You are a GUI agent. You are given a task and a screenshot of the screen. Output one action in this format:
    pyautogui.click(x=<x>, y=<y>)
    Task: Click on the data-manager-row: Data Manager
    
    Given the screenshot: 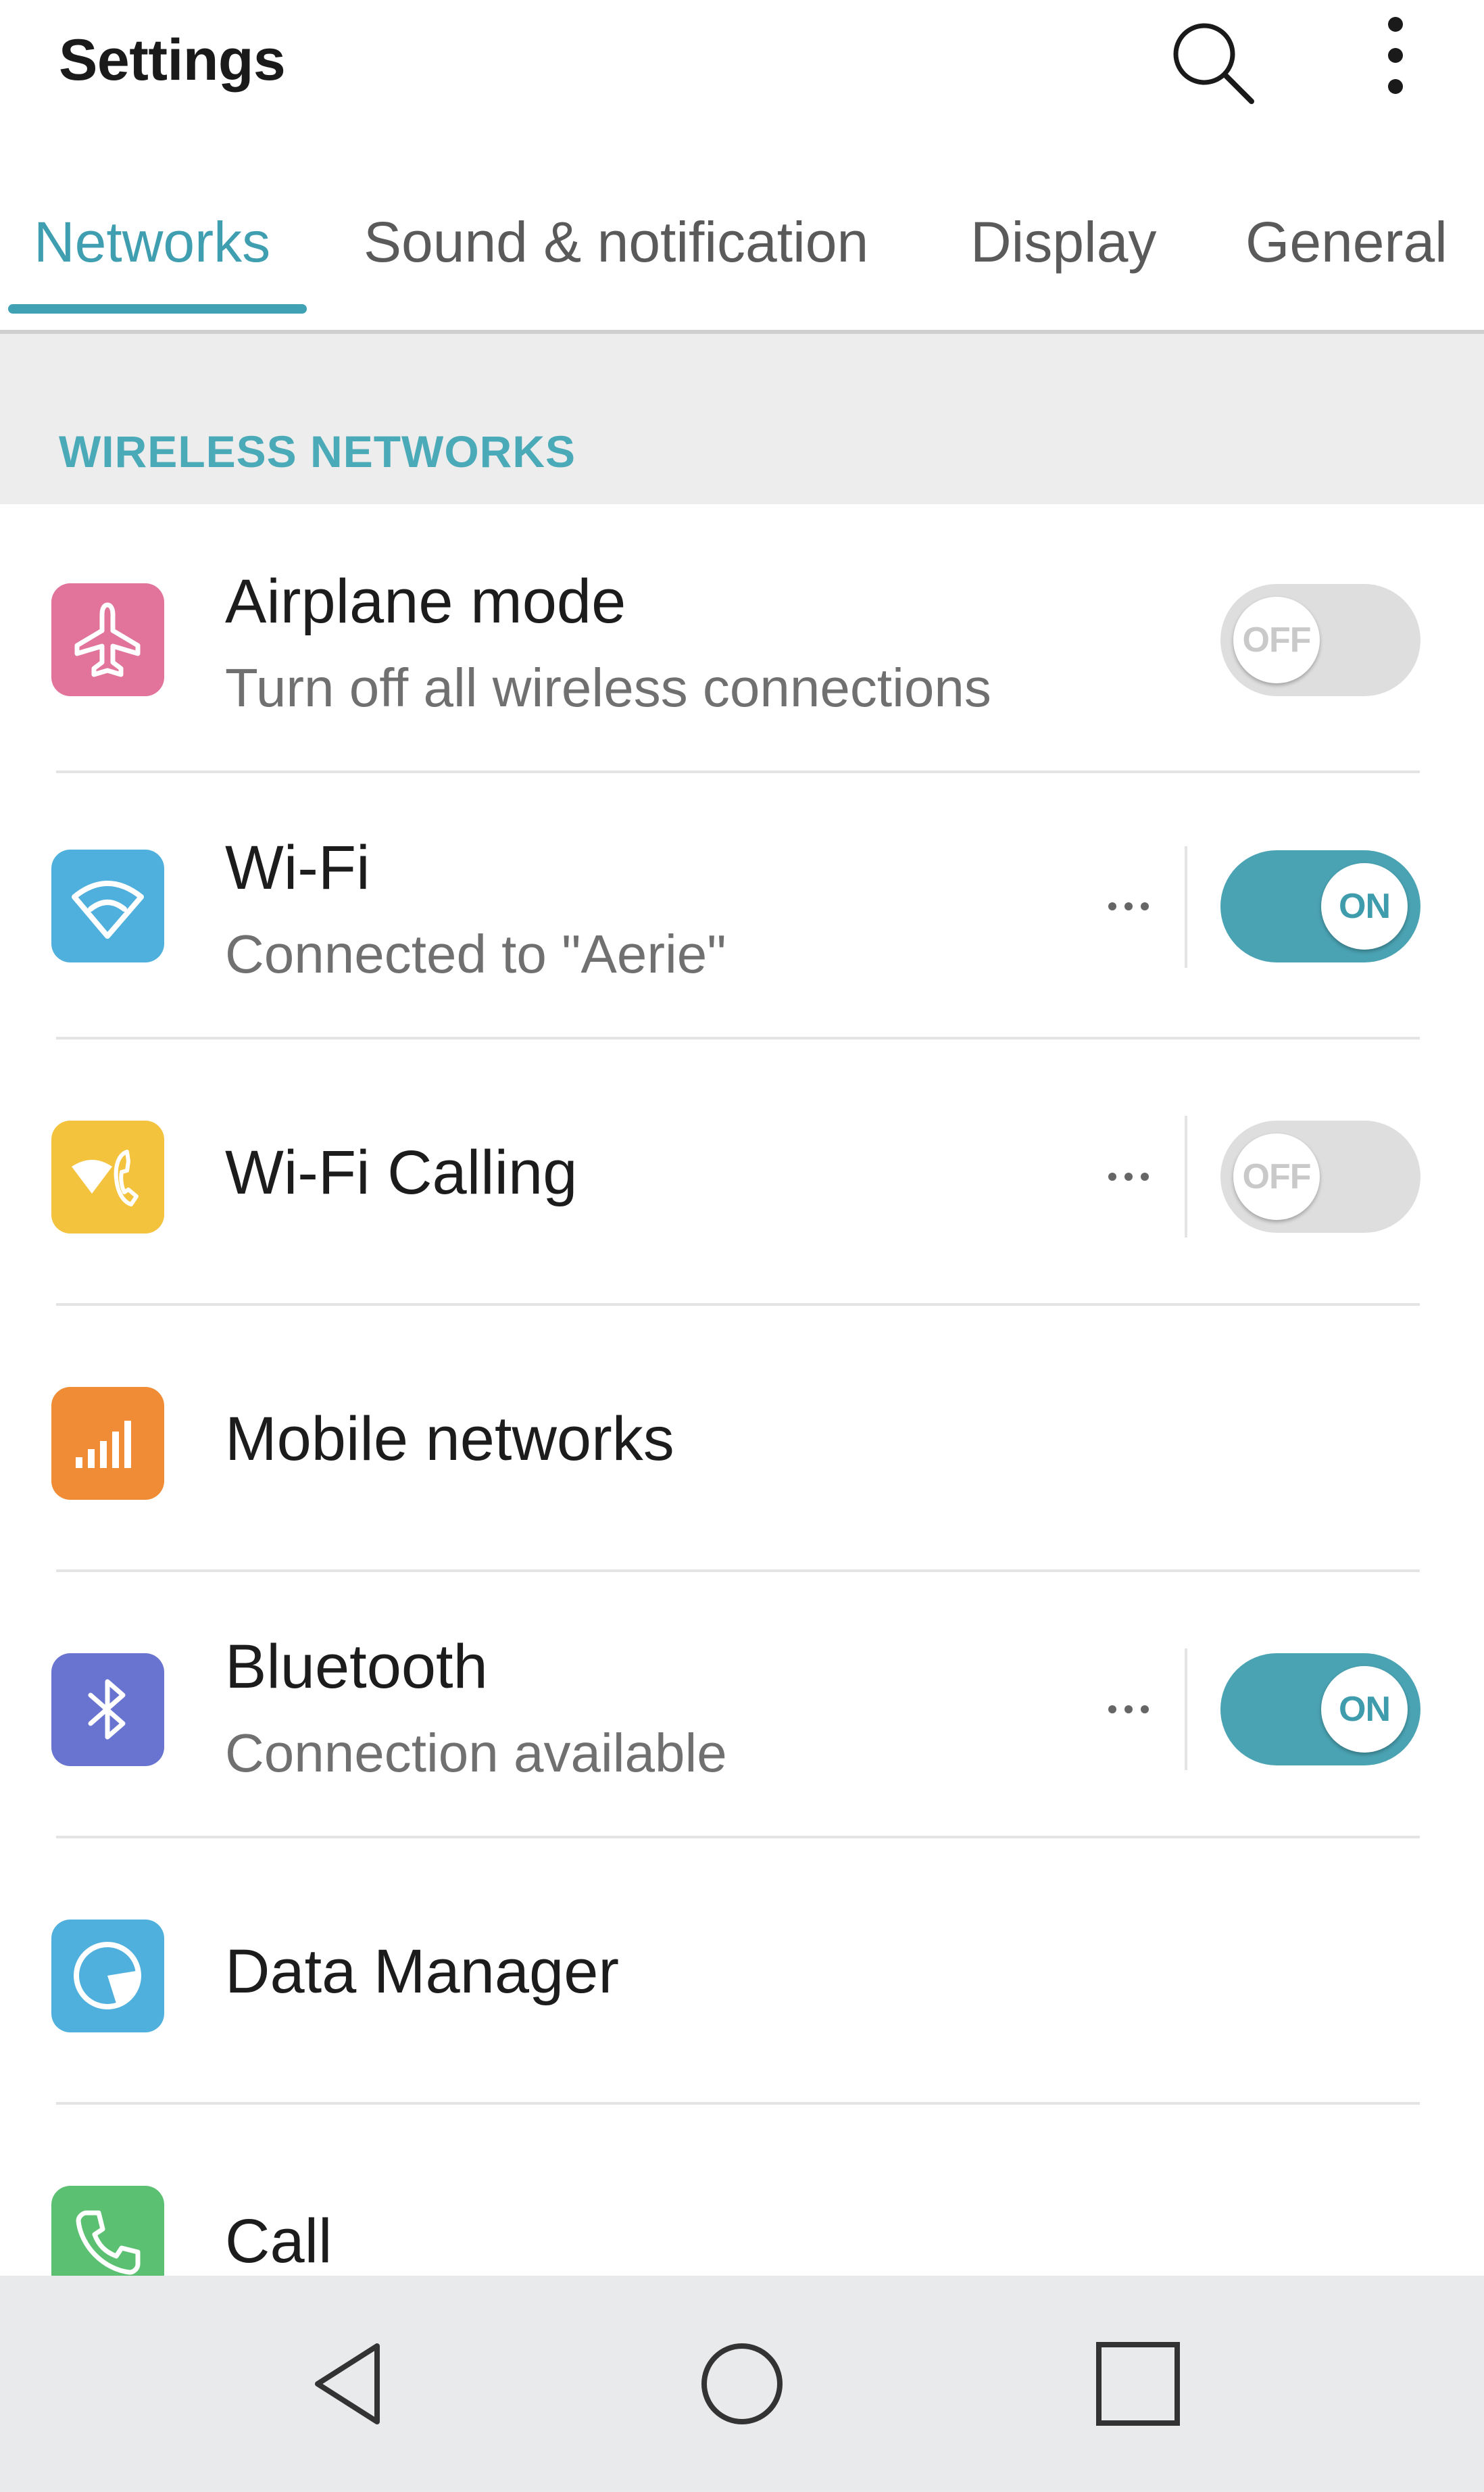 What is the action you would take?
    pyautogui.click(x=742, y=1971)
    